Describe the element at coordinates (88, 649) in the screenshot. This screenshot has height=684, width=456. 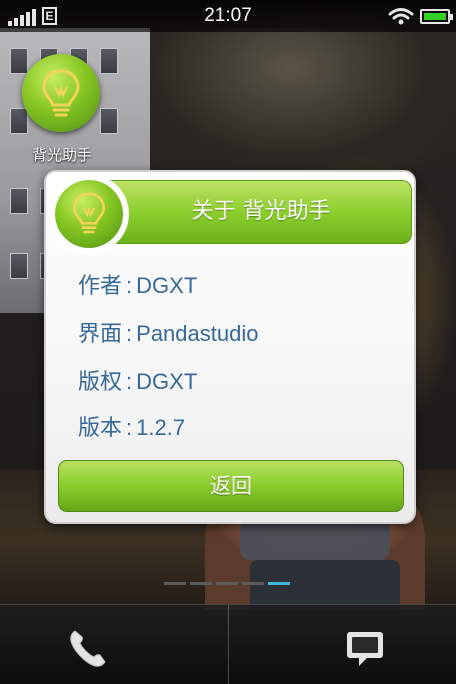
I see `phone-icon` at that location.